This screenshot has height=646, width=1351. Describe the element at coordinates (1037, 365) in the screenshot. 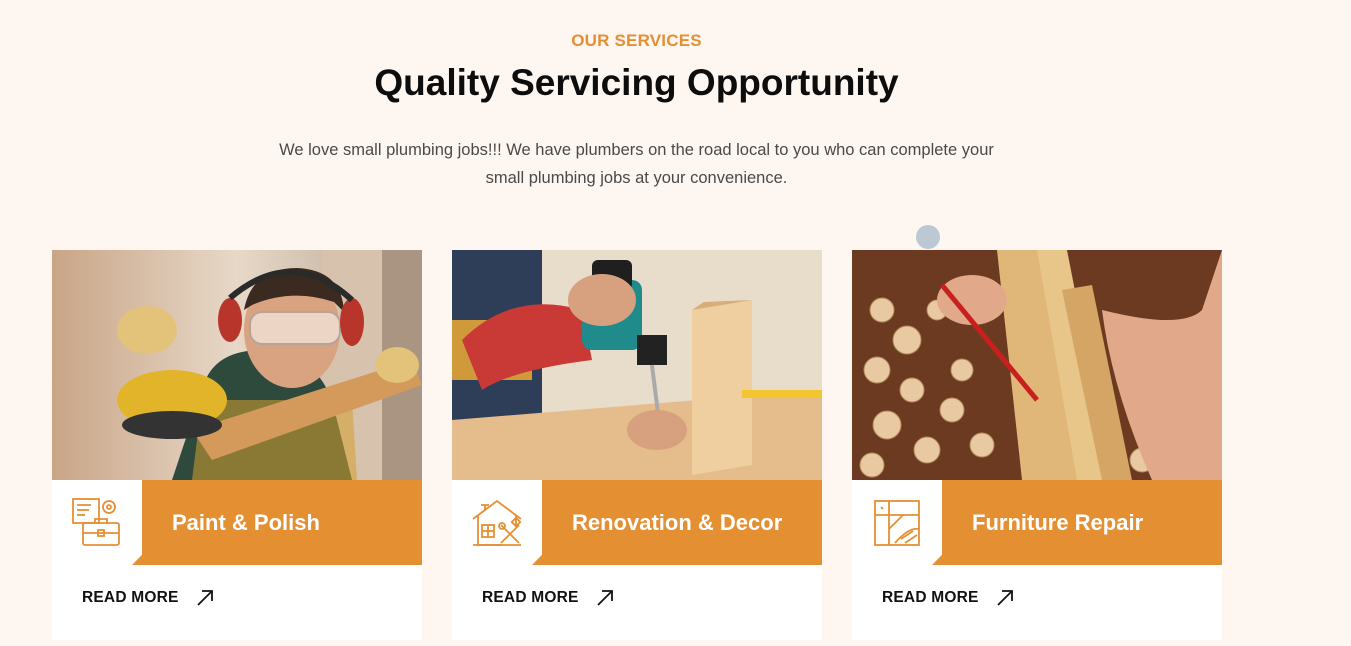

I see `measuring-wood-photo` at that location.